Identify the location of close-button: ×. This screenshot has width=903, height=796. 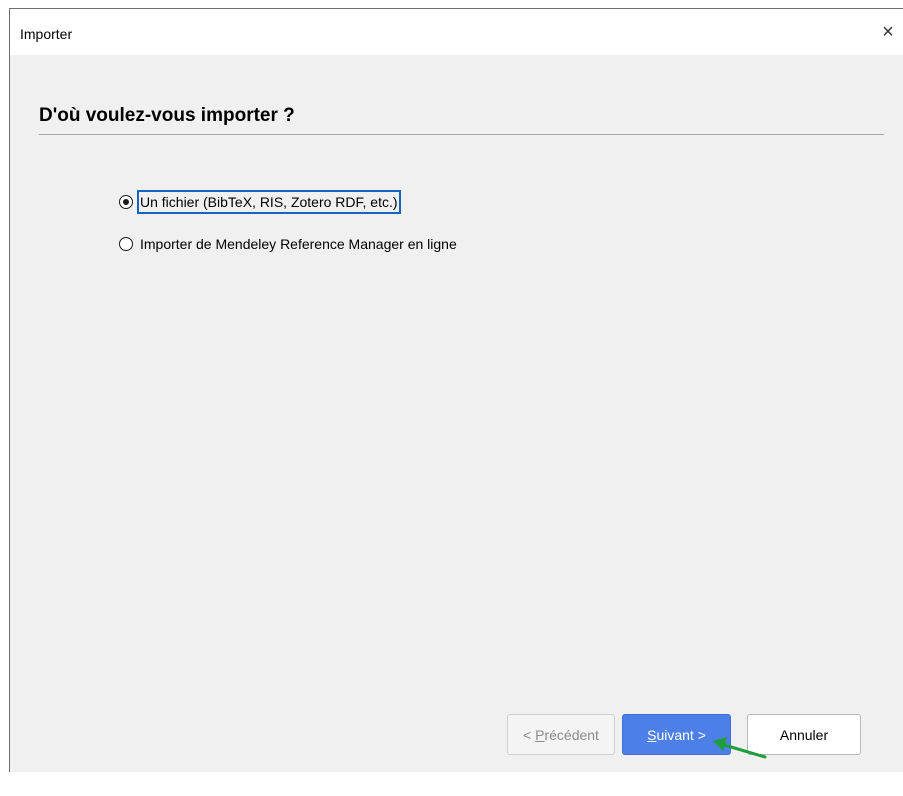
(888, 32).